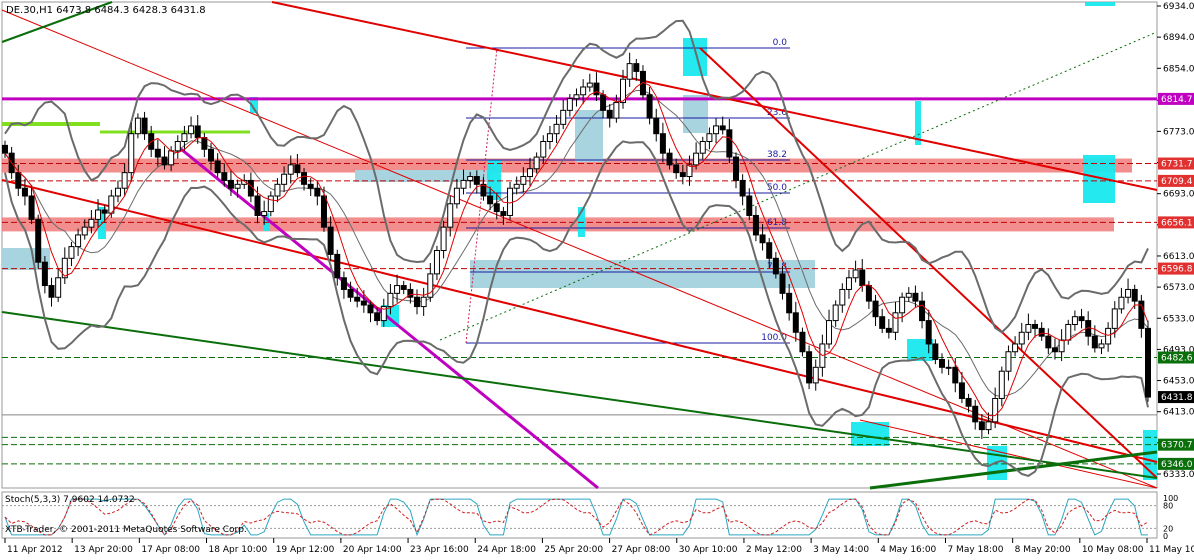 This screenshot has height=560, width=1194. Describe the element at coordinates (1178, 132) in the screenshot. I see `price-tick-label: 6773.0` at that location.